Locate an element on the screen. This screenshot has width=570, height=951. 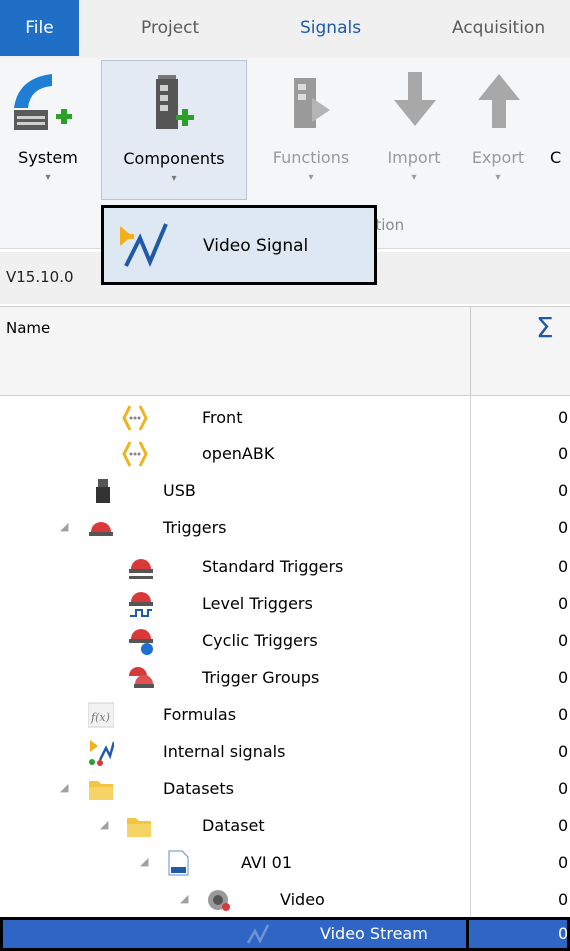
tree-row-video-stream: Video Stream 0 is located at coordinates (285, 934).